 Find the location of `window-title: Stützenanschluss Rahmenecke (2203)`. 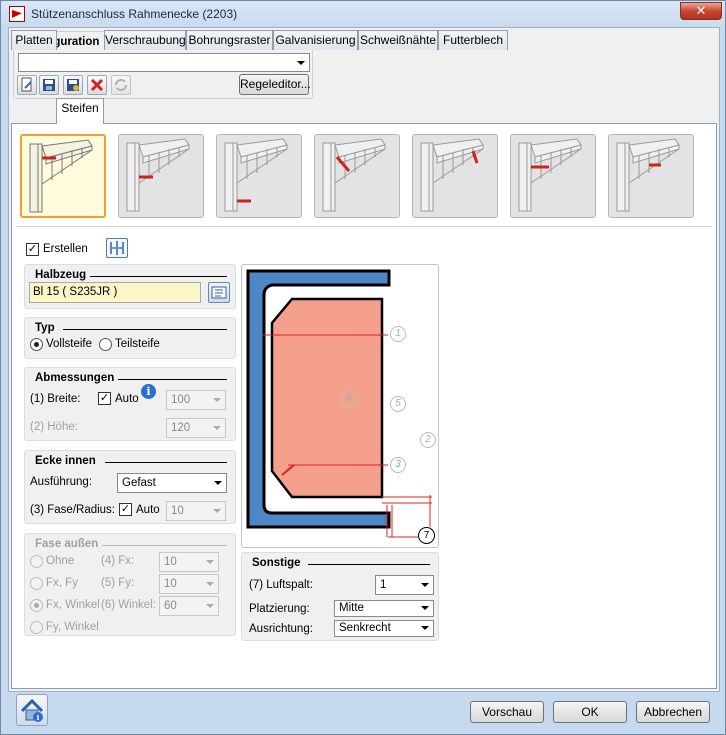

window-title: Stützenanschluss Rahmenecke (2203) is located at coordinates (134, 14).